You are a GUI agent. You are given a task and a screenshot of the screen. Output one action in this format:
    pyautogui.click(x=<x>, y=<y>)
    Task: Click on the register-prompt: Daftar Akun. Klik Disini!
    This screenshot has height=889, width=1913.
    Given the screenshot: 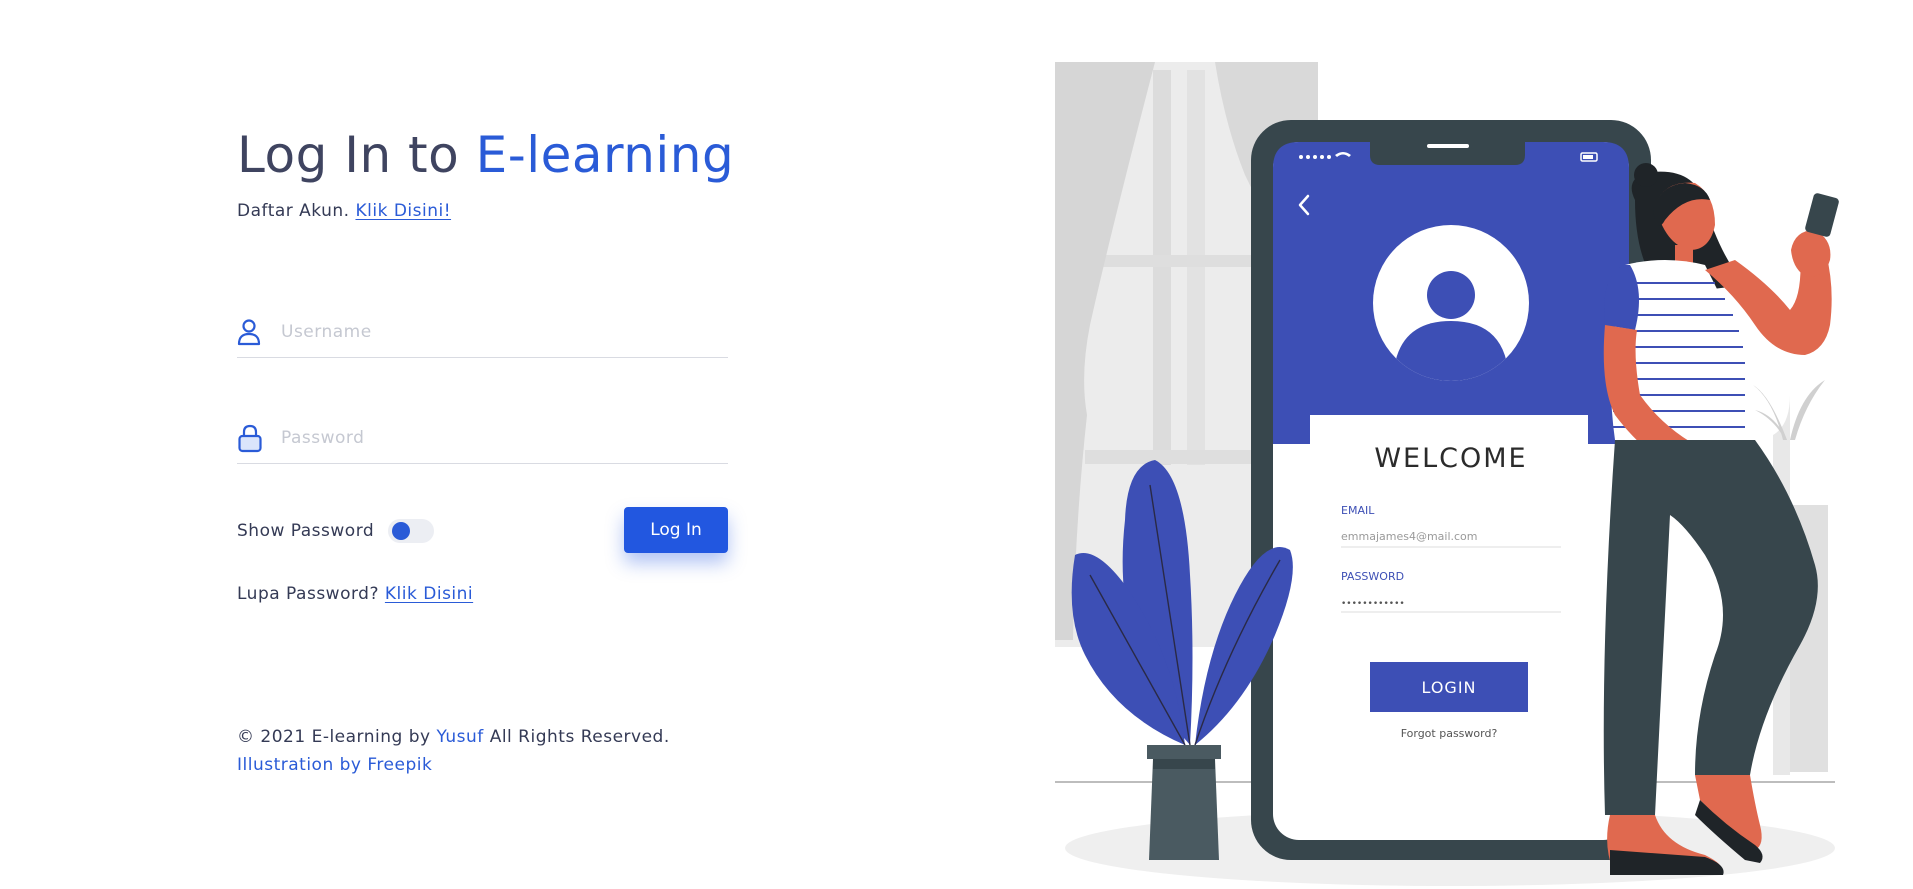 What is the action you would take?
    pyautogui.click(x=344, y=211)
    